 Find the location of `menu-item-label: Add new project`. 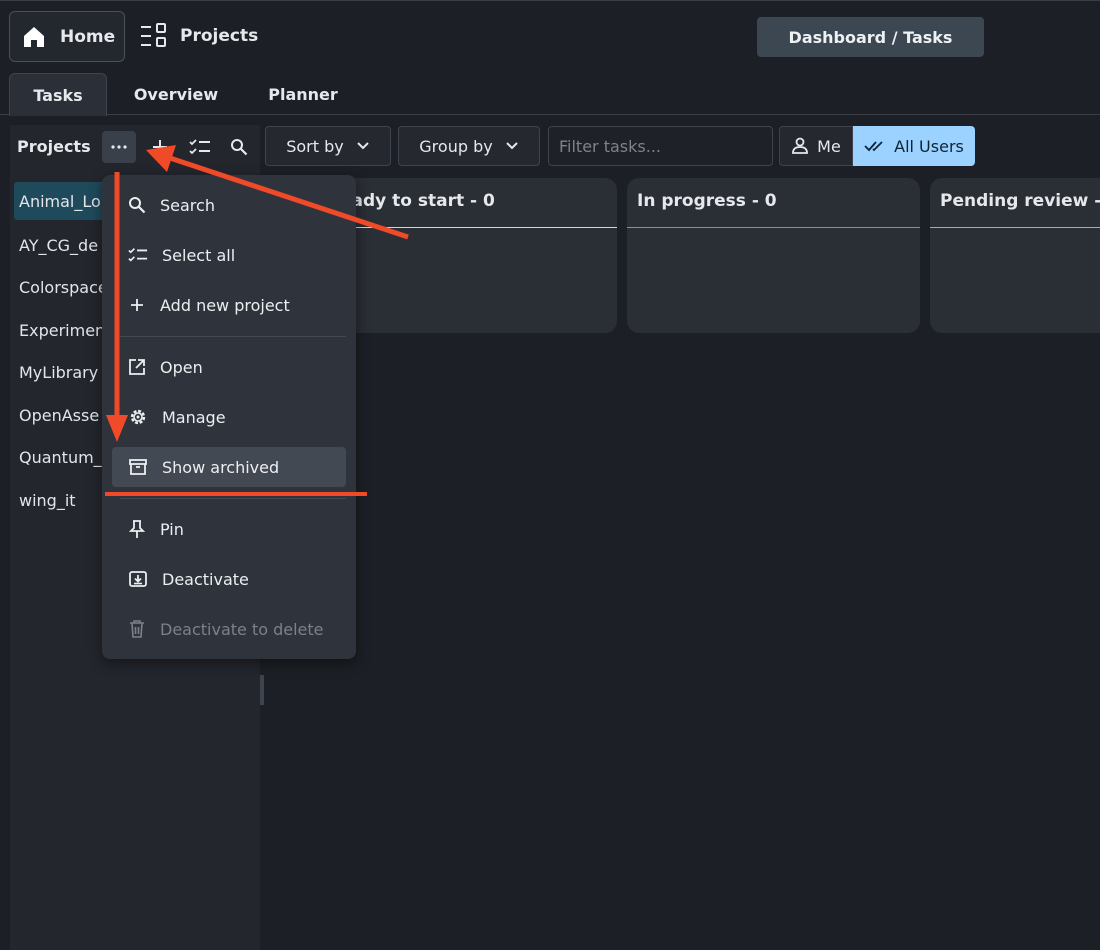

menu-item-label: Add new project is located at coordinates (225, 305).